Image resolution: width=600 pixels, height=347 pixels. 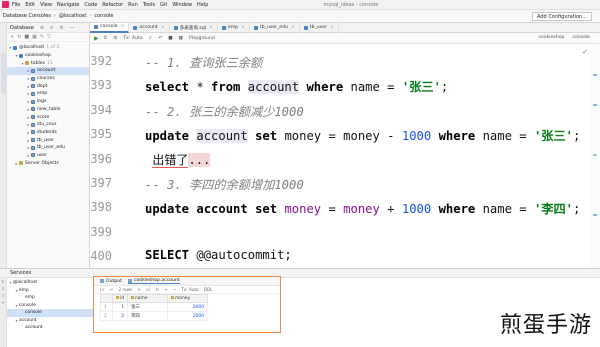 I want to click on tx-mode-select: Tx: Auto, so click(x=132, y=38).